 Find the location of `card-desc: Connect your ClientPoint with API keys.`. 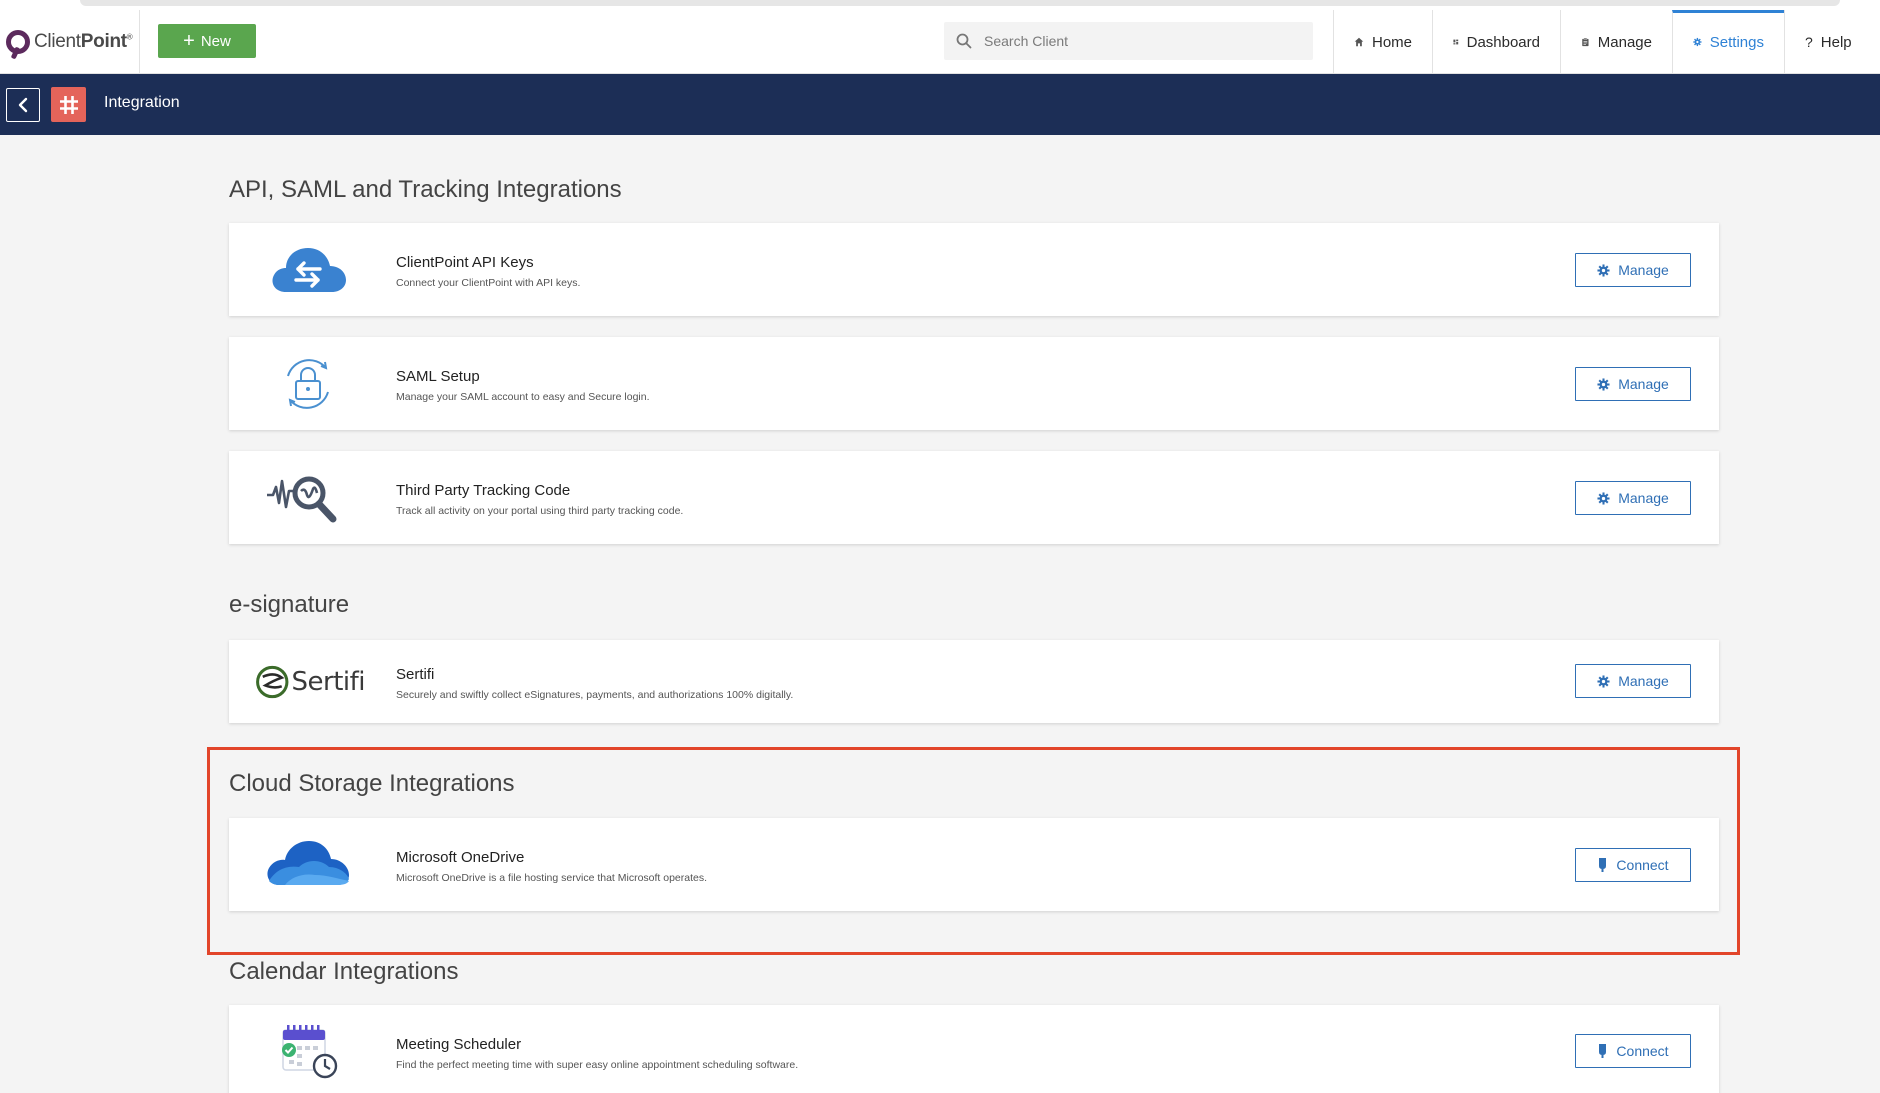

card-desc: Connect your ClientPoint with API keys. is located at coordinates (488, 283).